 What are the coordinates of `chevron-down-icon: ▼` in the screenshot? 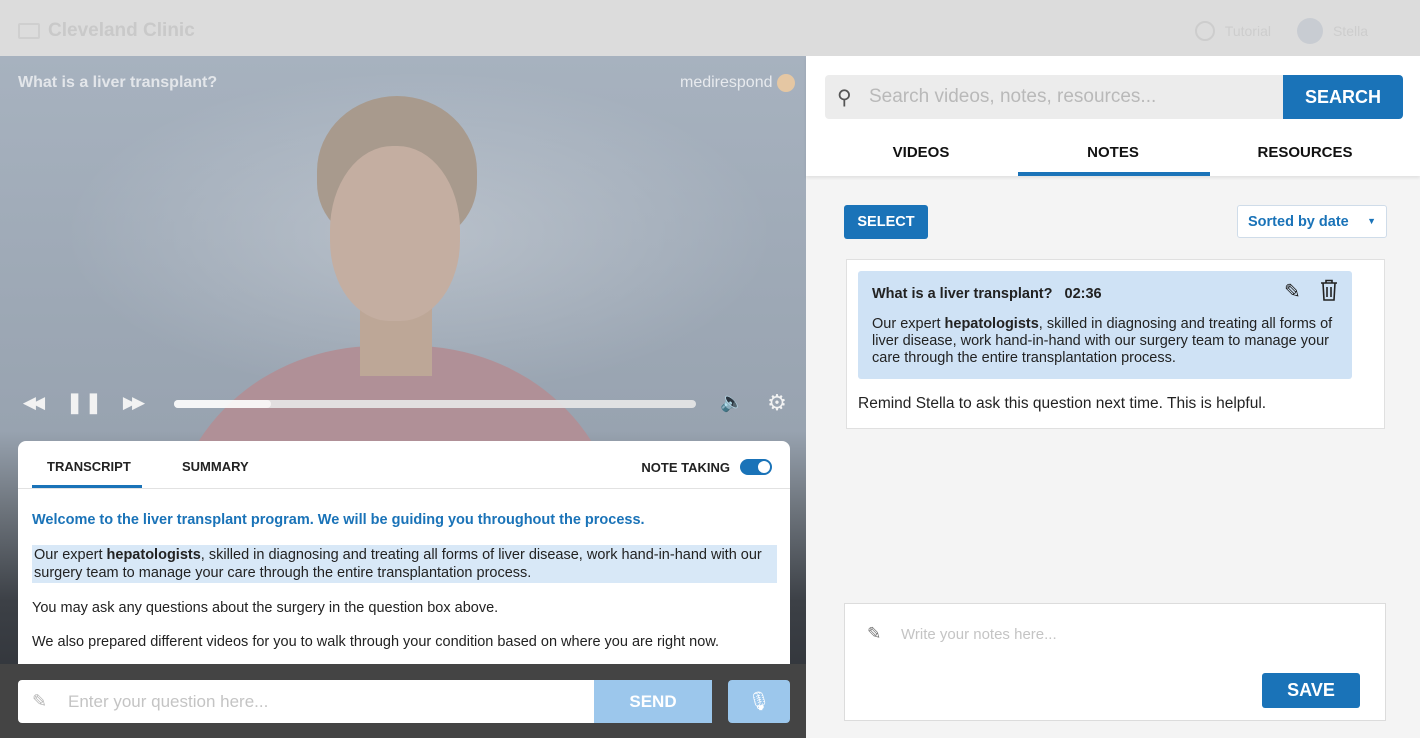 It's located at (1371, 221).